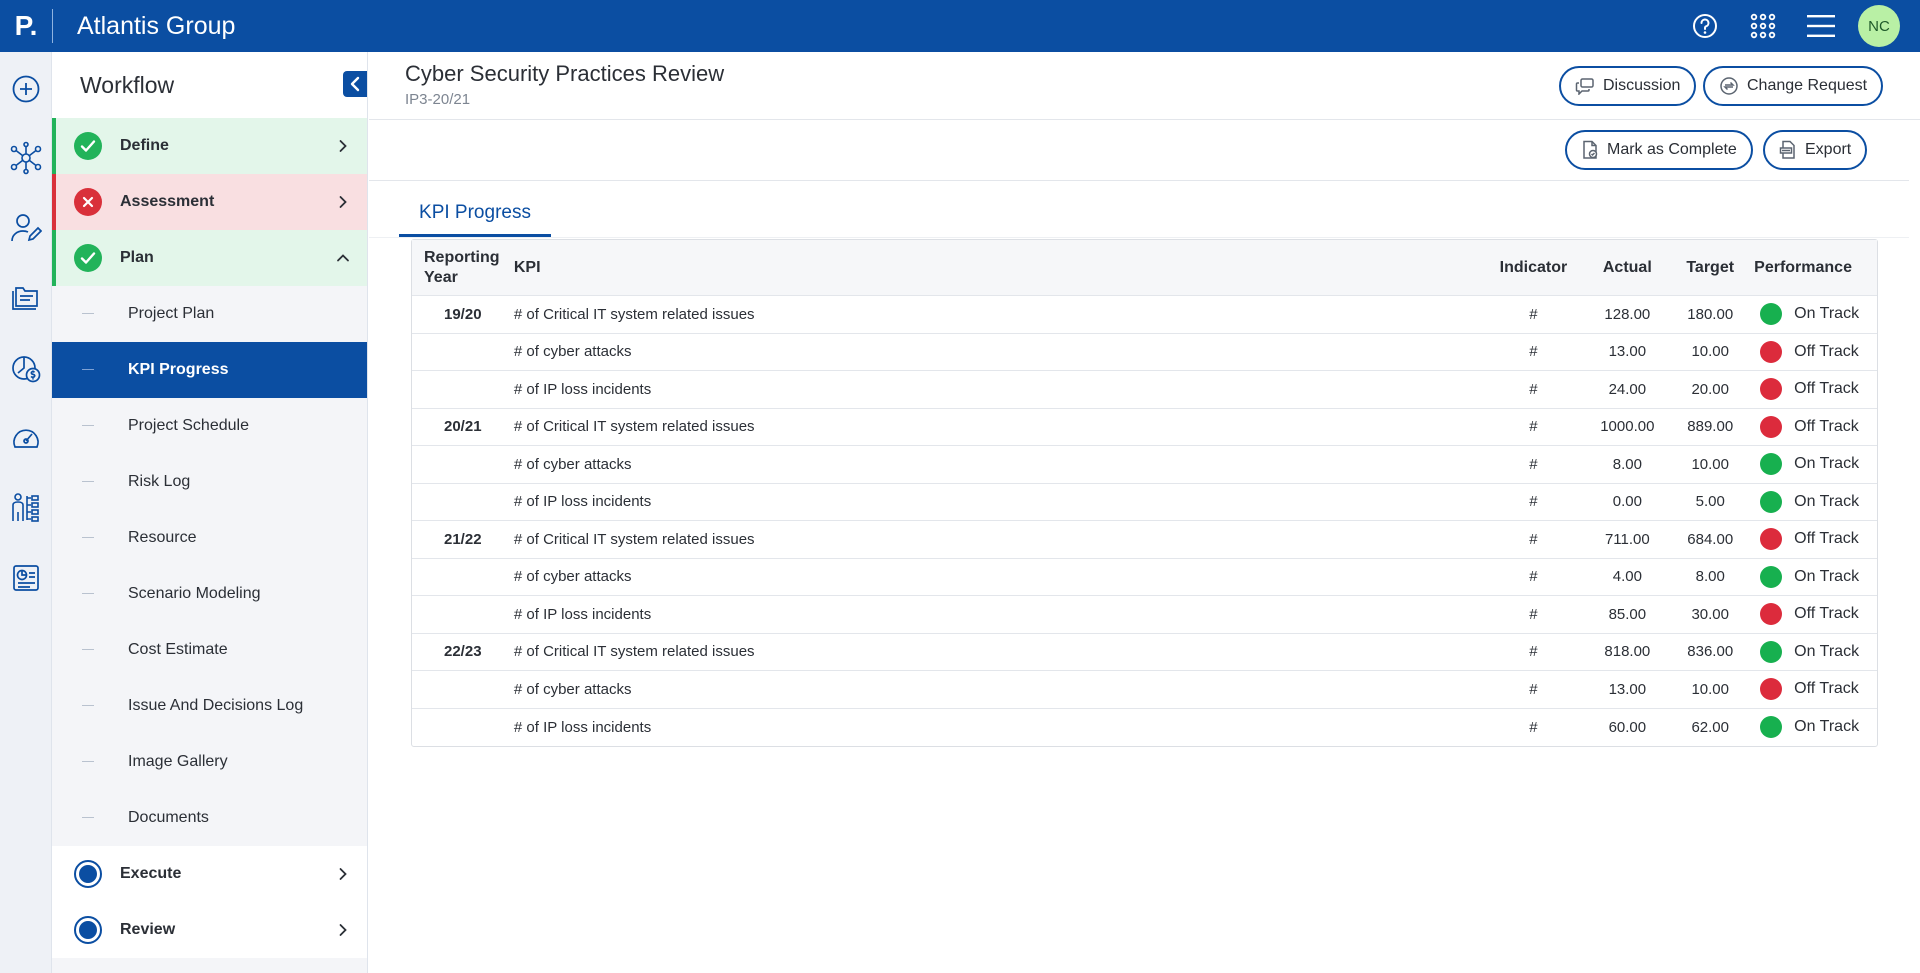 The height and width of the screenshot is (973, 1920). I want to click on export-label: Export, so click(1828, 149).